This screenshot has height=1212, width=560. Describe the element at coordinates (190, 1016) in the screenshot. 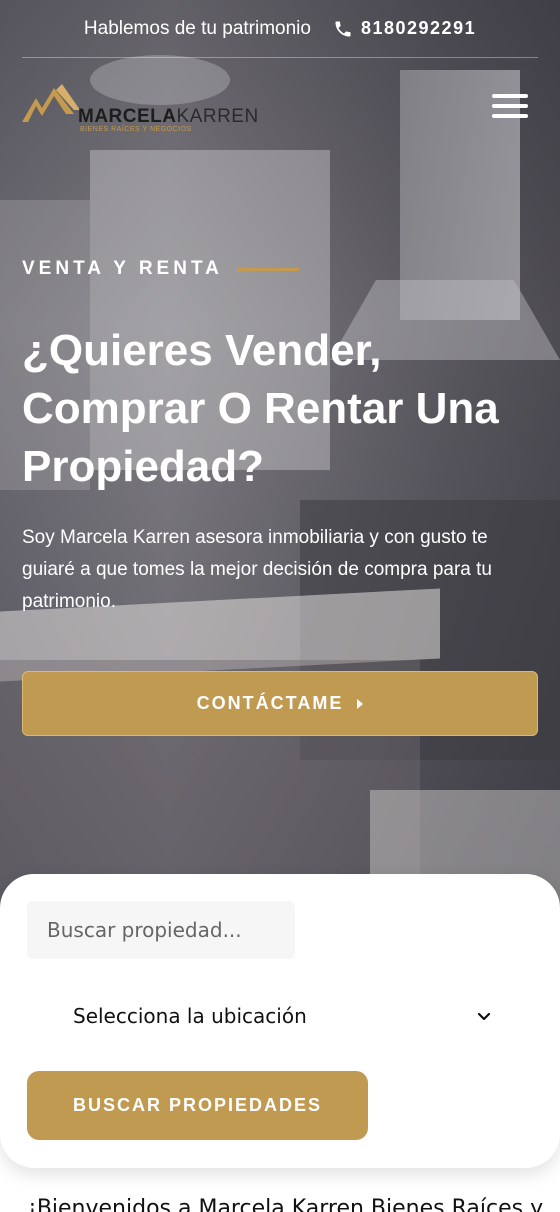

I see `location-select-label: Selecciona la ubicación` at that location.